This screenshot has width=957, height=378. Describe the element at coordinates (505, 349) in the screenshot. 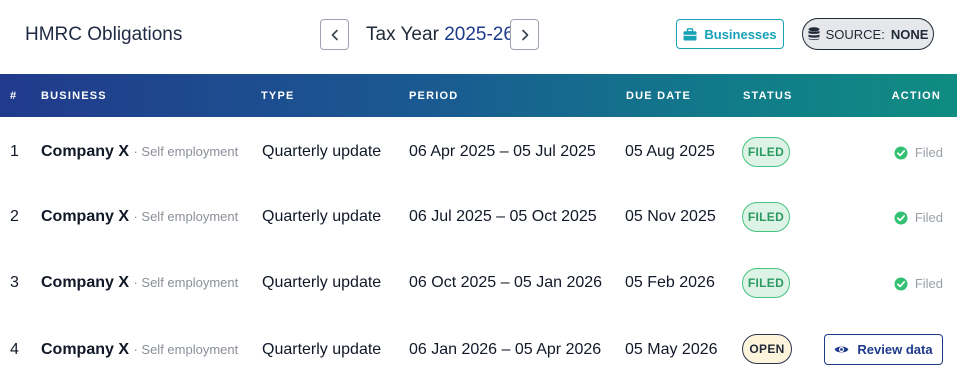

I see `period: 06 Jan 2026 – 05 Apr 2026` at that location.